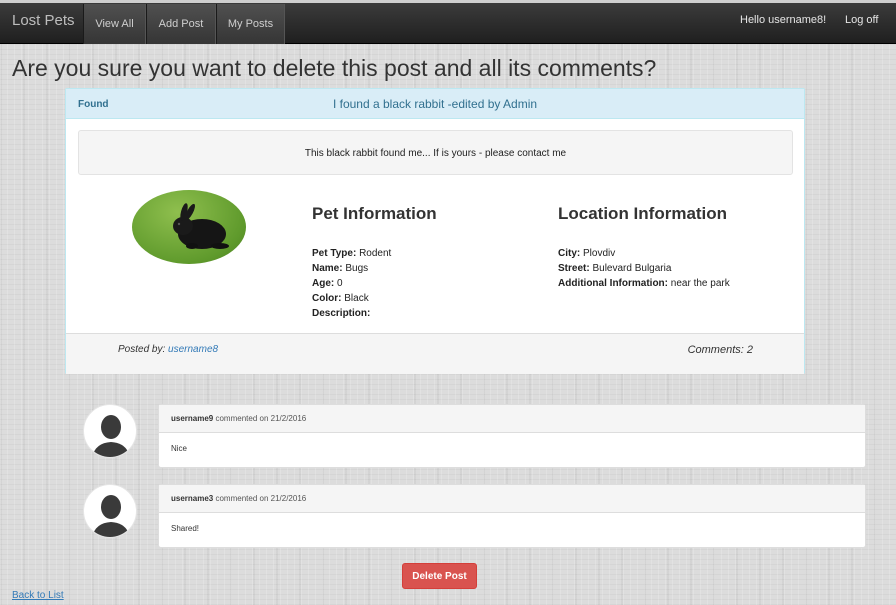  Describe the element at coordinates (512, 419) in the screenshot. I see `comment-header: username9 commented on 21/2/2016` at that location.